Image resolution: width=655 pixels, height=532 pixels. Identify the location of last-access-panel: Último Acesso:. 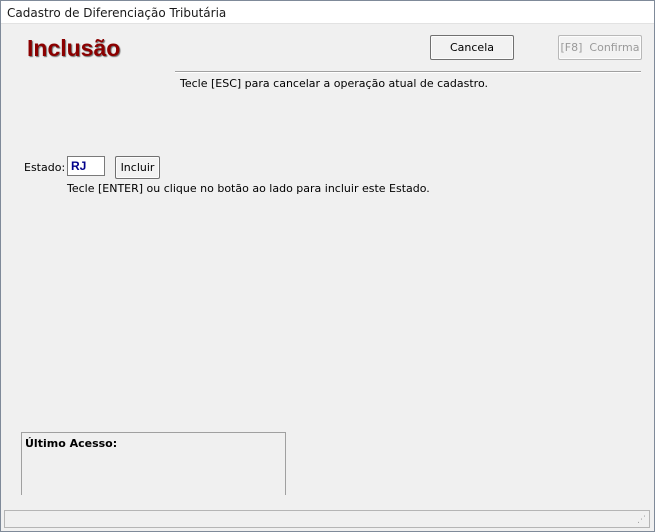
(153, 463).